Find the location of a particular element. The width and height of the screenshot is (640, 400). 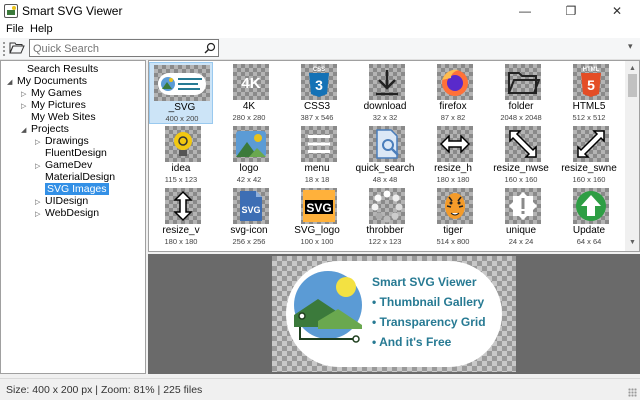

maximize-button: ❐ is located at coordinates (571, 11).